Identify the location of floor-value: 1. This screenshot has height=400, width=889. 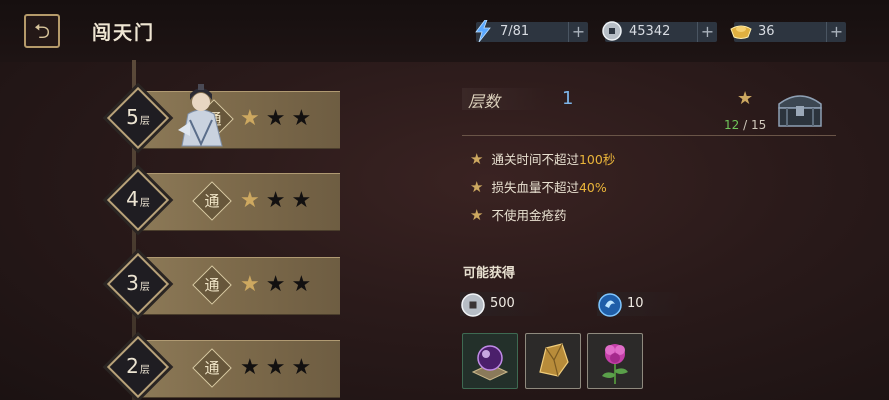
(568, 98).